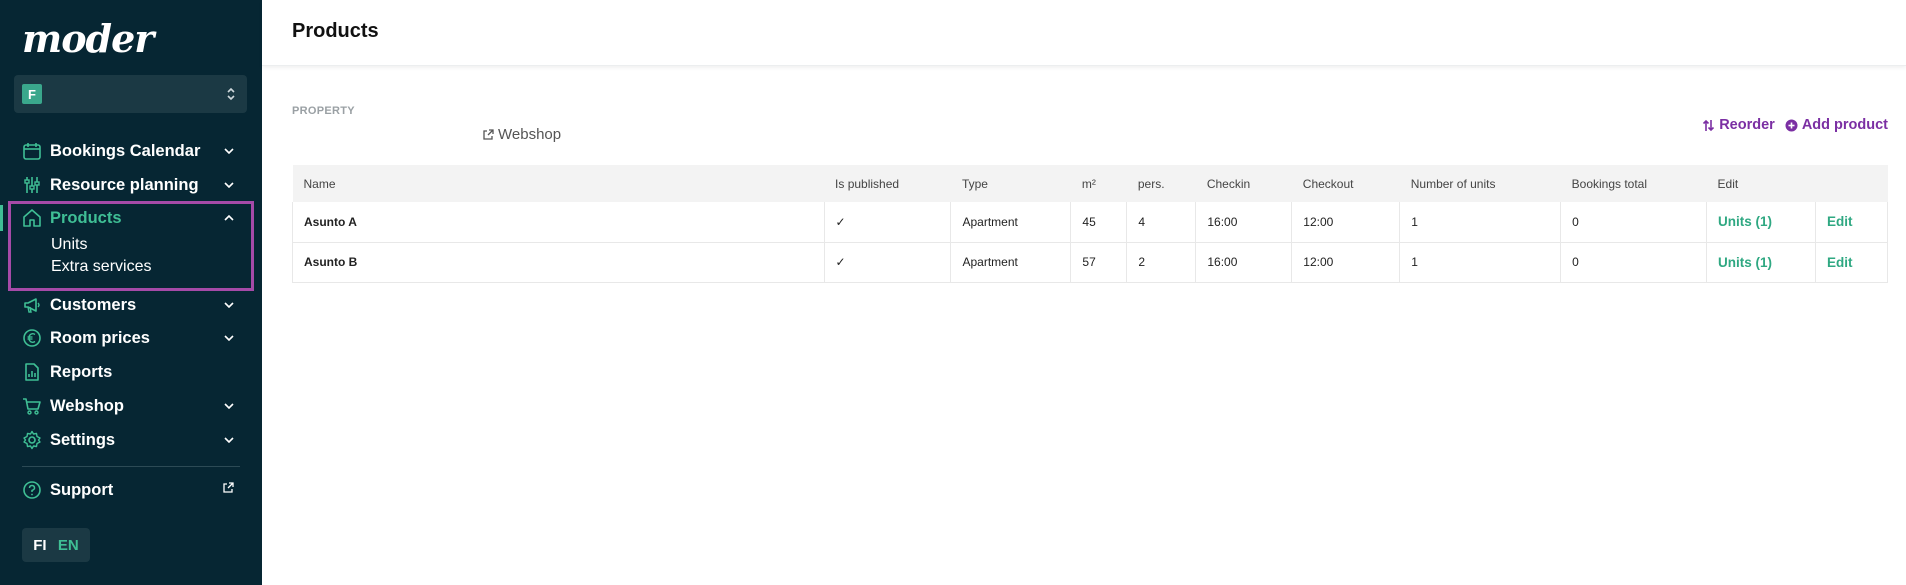 Image resolution: width=1906 pixels, height=585 pixels. I want to click on webshop-link: Webshop, so click(521, 134).